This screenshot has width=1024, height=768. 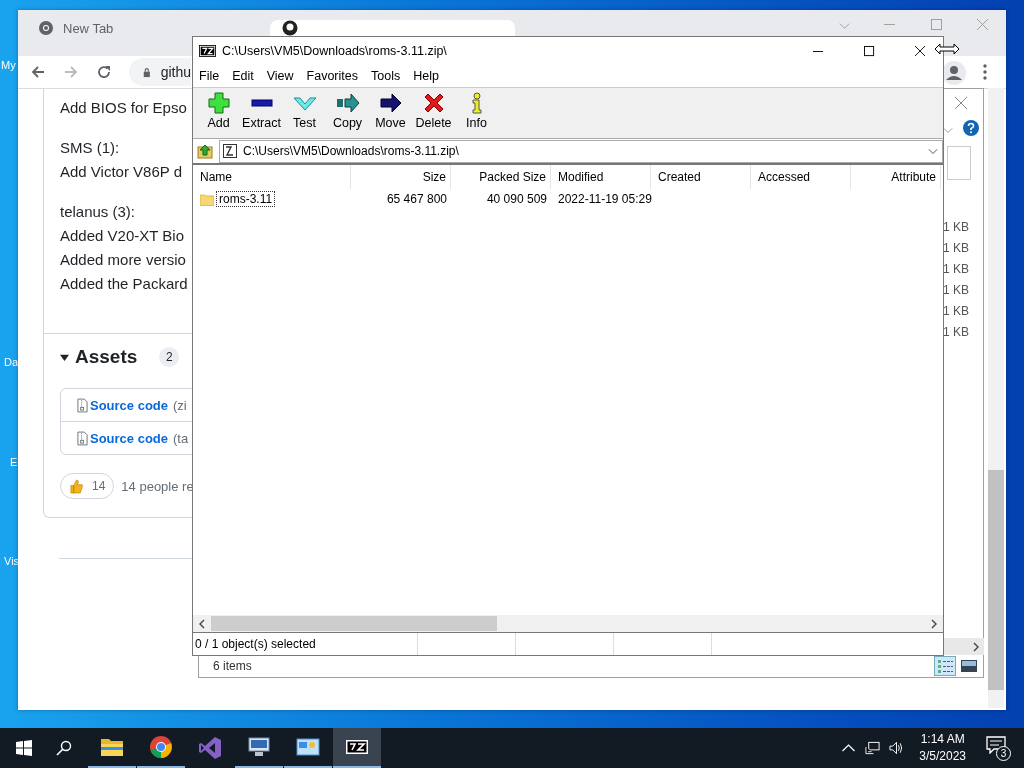 I want to click on menu-item: Help, so click(x=426, y=76).